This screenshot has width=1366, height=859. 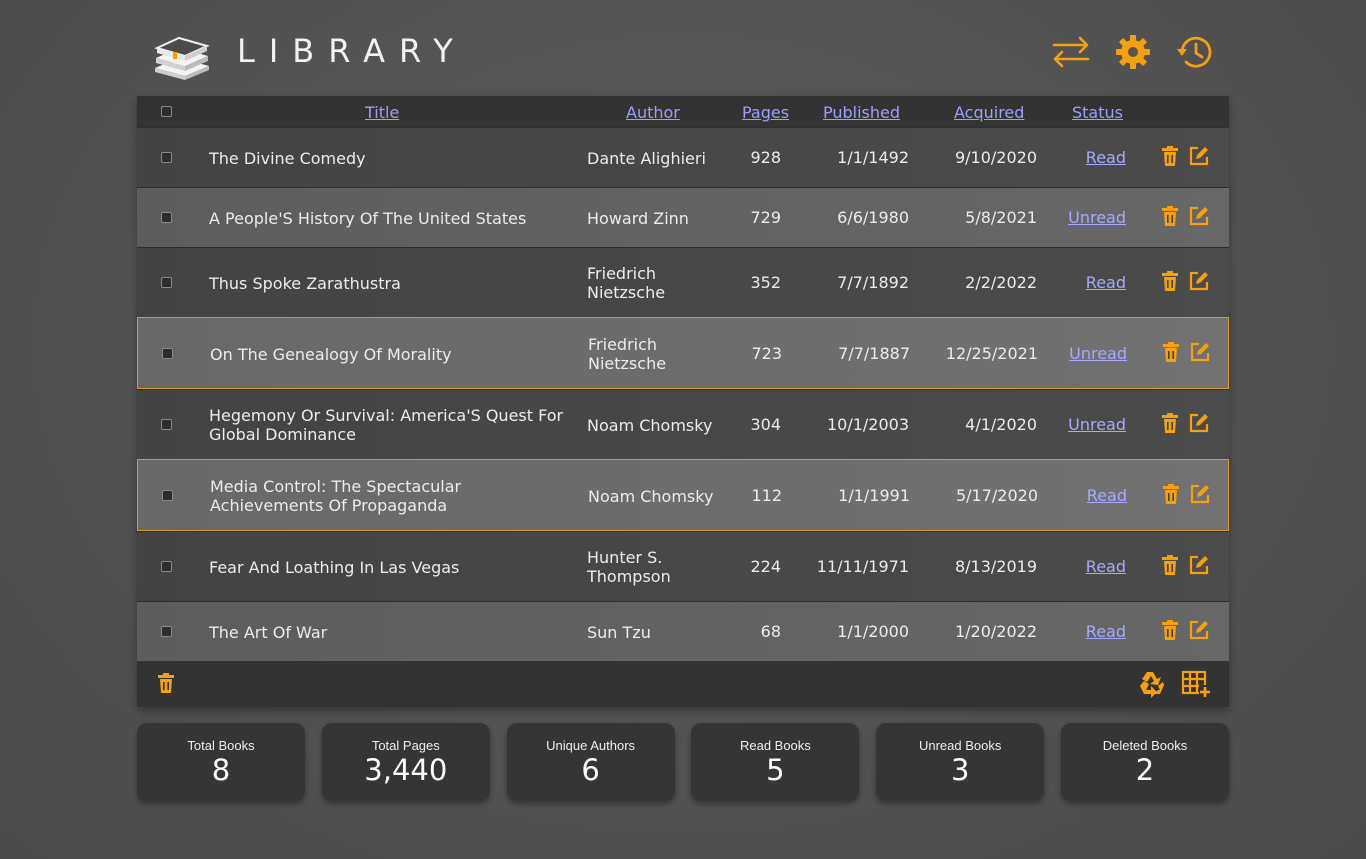 I want to click on book-title: A People'S History Of The United States, so click(x=368, y=218).